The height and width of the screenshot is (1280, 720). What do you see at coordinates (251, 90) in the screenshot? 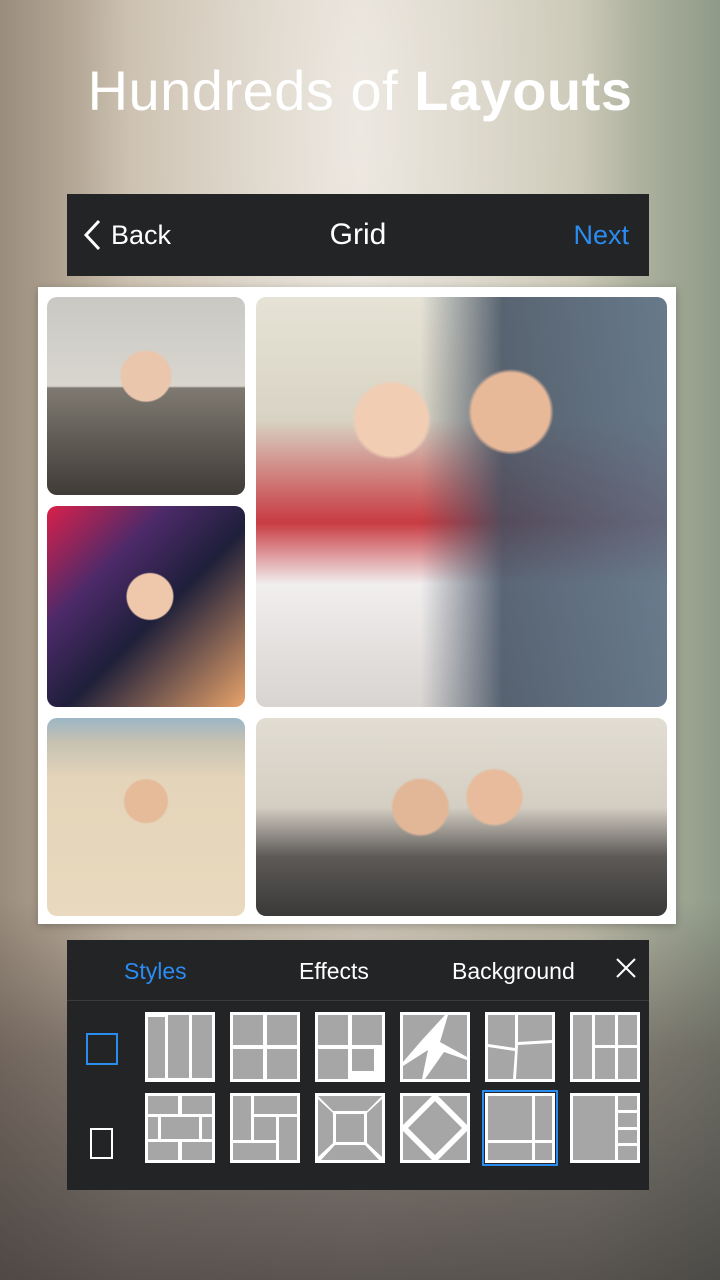
I see `headline-normal: Hundreds of` at bounding box center [251, 90].